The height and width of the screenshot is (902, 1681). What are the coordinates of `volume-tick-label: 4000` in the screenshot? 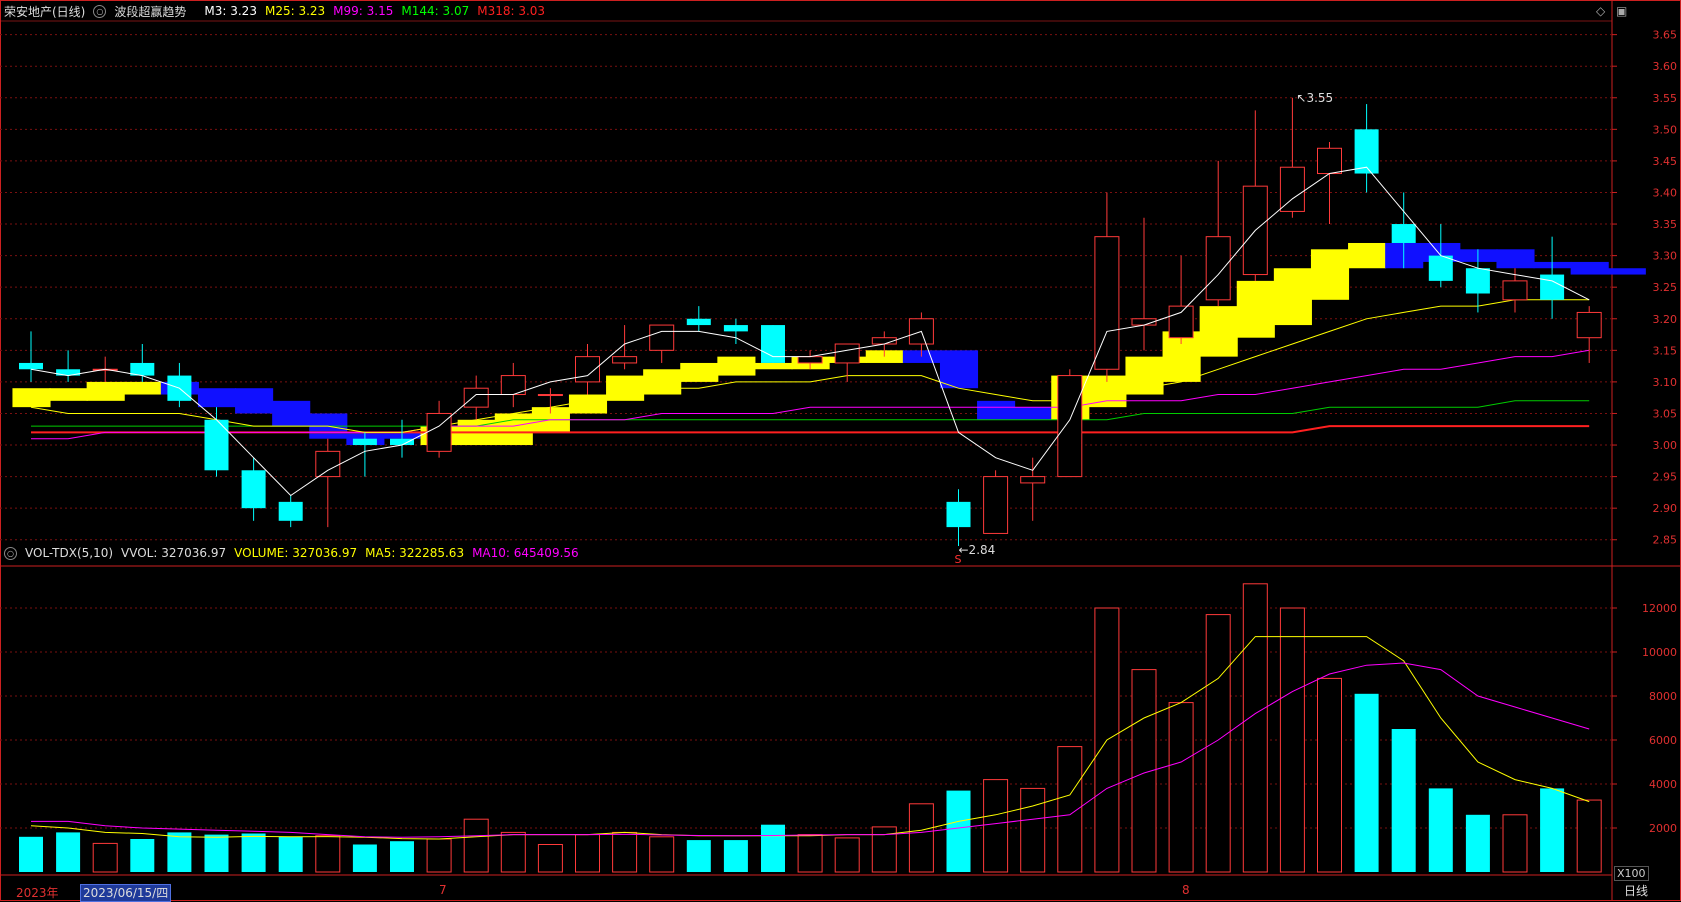 It's located at (1663, 784).